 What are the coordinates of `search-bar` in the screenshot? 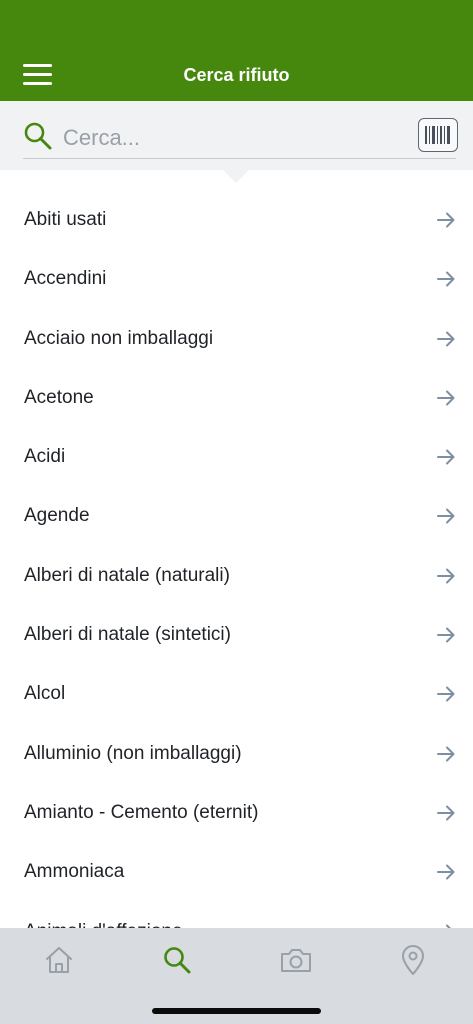 It's located at (240, 137).